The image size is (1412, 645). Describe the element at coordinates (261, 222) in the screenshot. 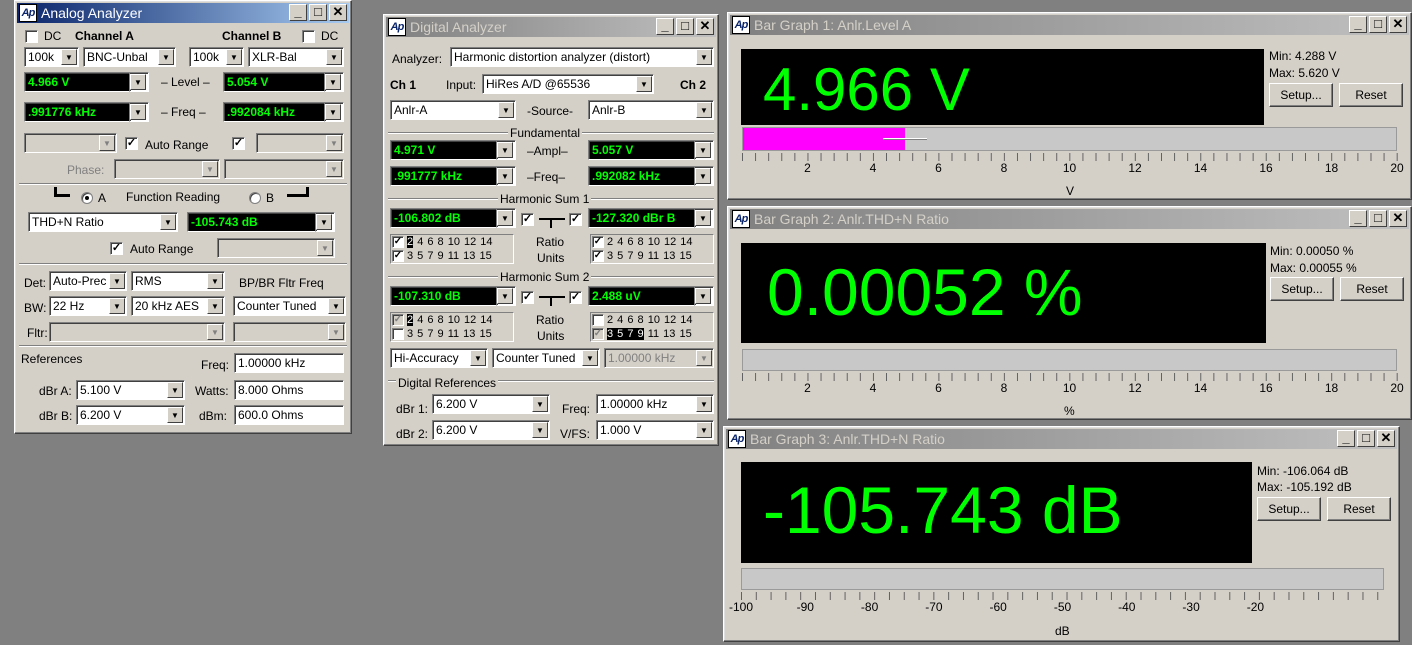

I see `function-reading-value: -105.743 dB` at that location.